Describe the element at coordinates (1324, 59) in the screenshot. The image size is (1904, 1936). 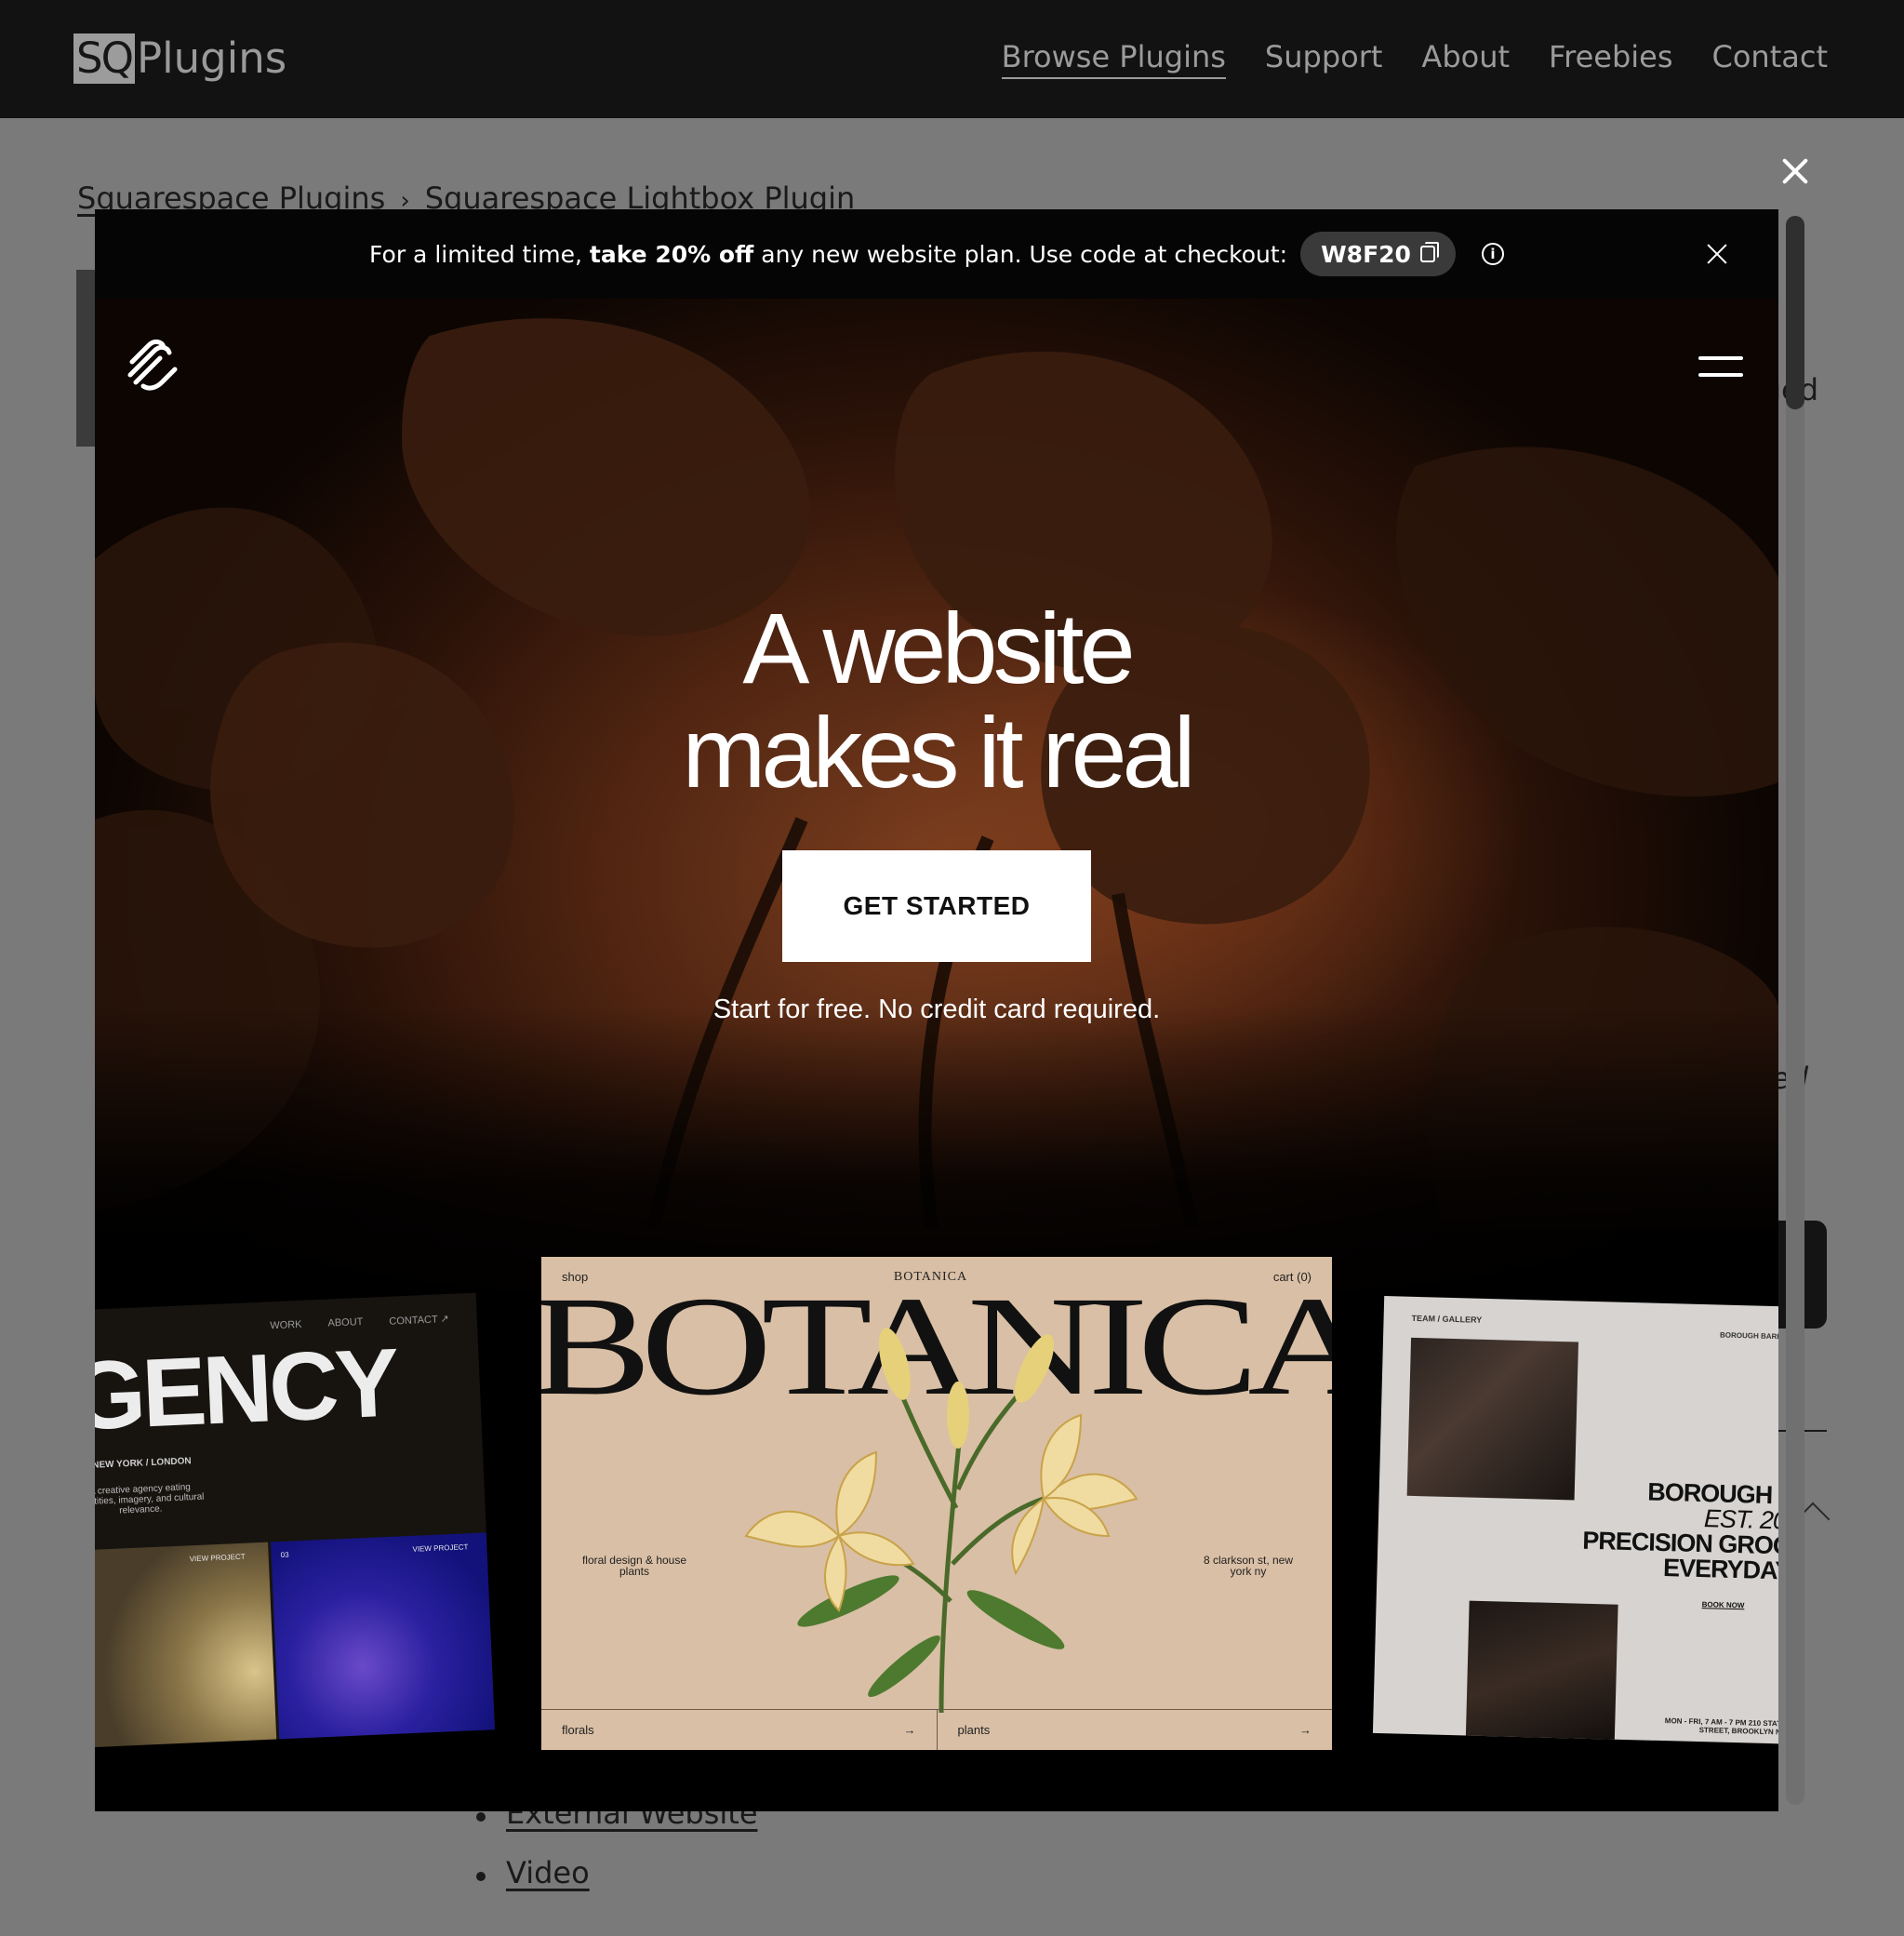
I see `nav-support: Support` at that location.